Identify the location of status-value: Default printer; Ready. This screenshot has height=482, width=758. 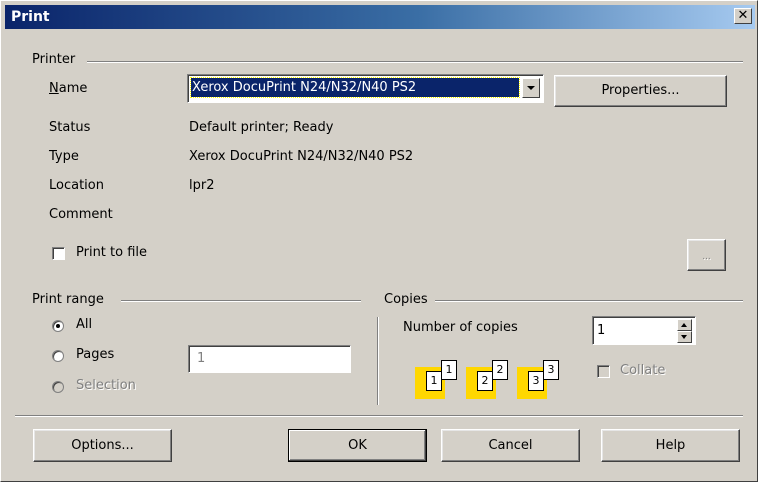
(261, 127).